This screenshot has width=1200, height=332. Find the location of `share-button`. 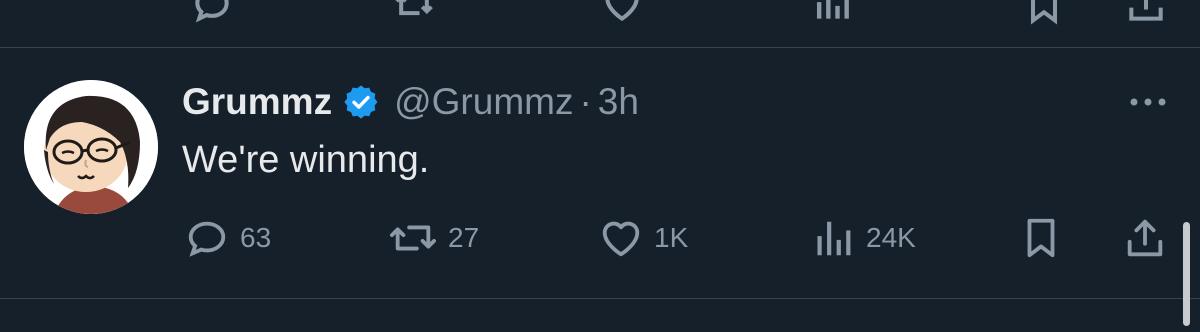

share-button is located at coordinates (1145, 238).